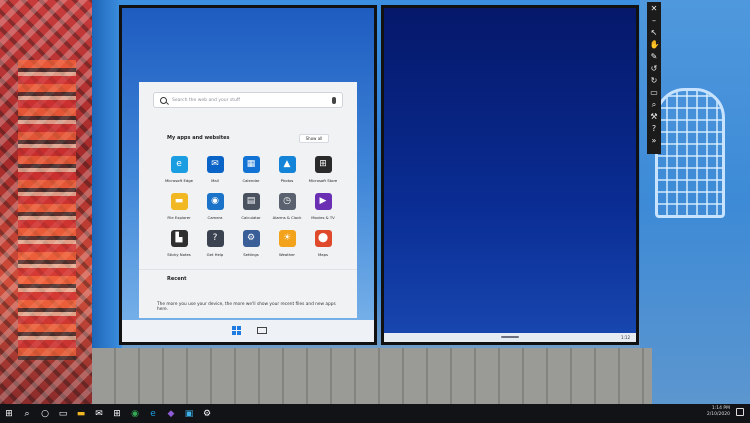 Image resolution: width=750 pixels, height=423 pixels. I want to click on hand-icon: ✋, so click(655, 44).